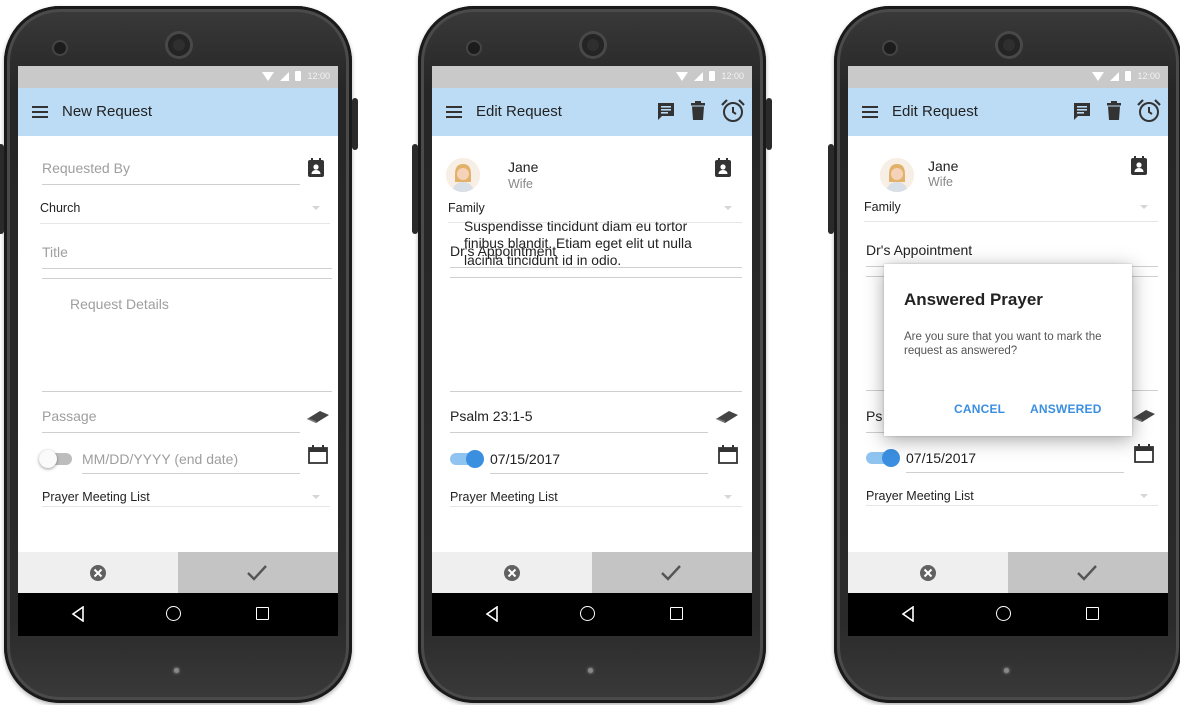 The width and height of the screenshot is (1180, 705). I want to click on dialog-answered-button: ANSWERED, so click(1066, 409).